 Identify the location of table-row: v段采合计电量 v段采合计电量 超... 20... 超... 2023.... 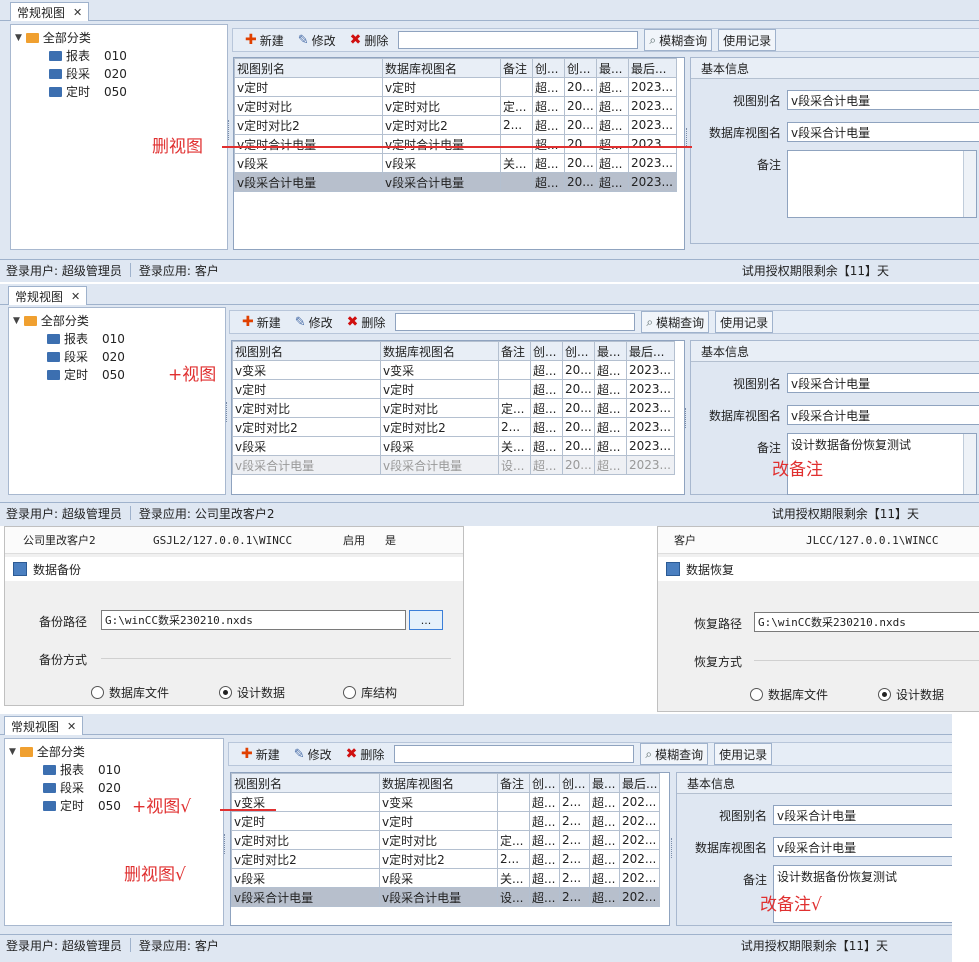
(455, 182).